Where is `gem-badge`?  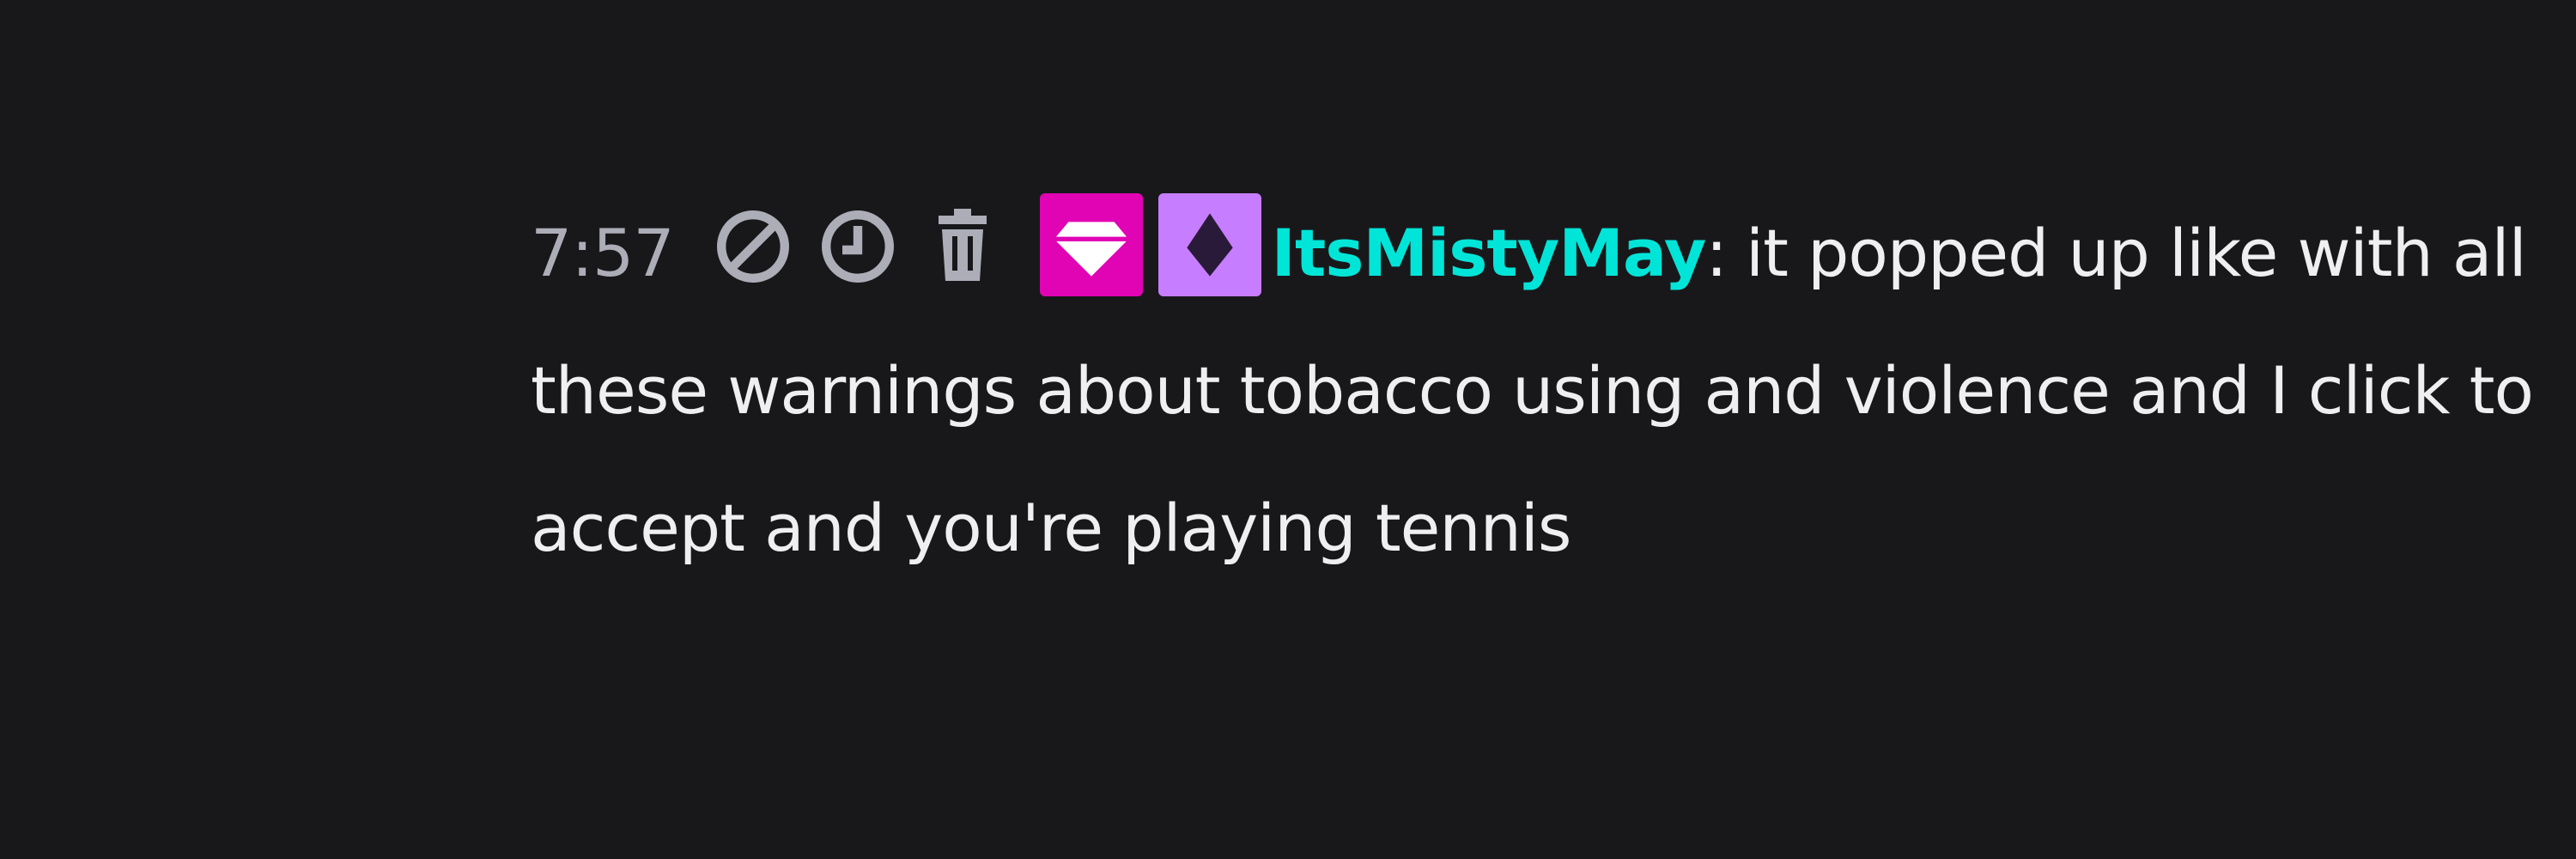 gem-badge is located at coordinates (1091, 245).